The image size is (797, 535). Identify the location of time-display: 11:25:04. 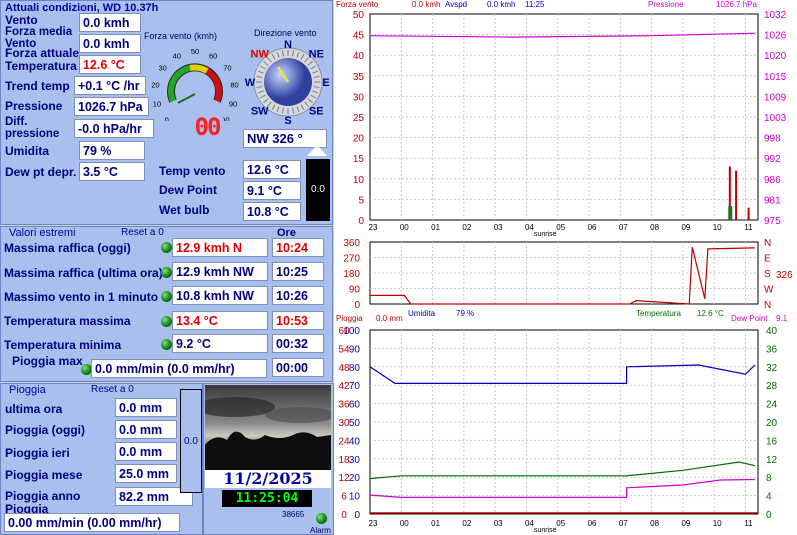
(267, 498).